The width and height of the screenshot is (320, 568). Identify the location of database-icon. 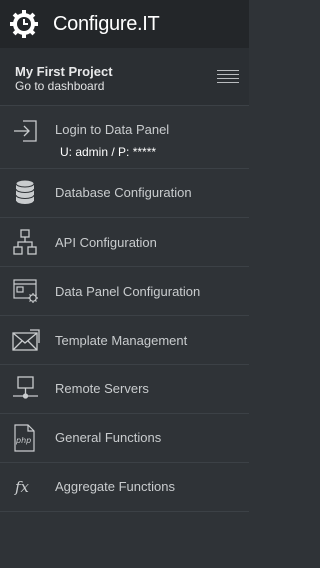
(26, 193).